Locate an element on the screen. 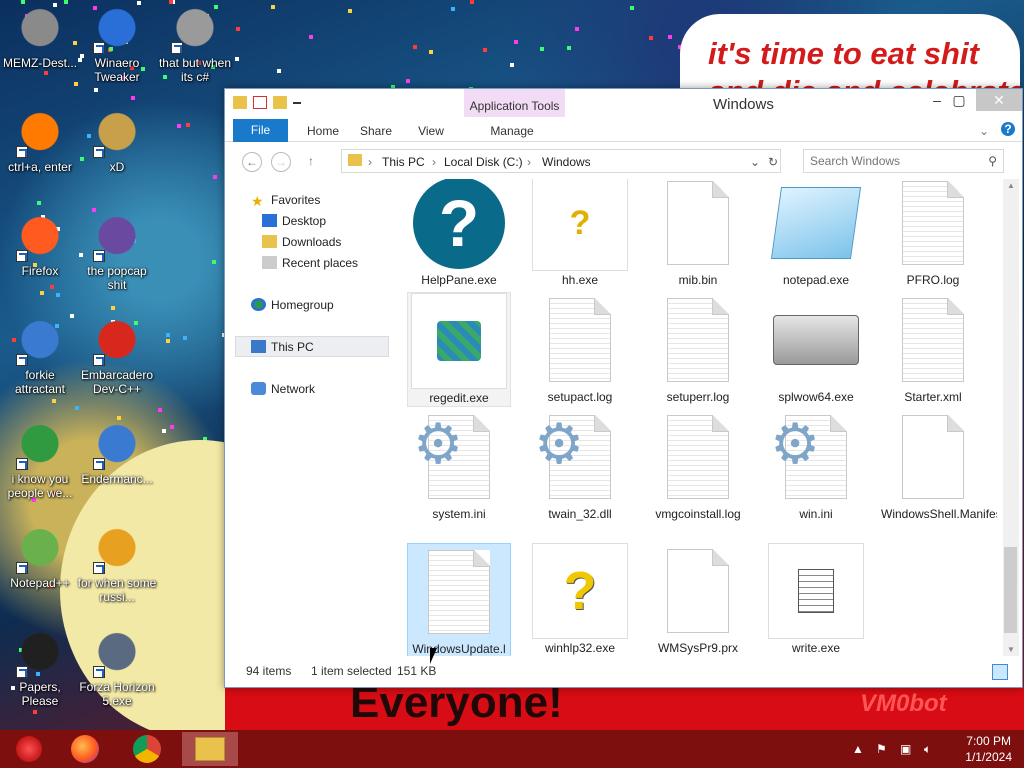  desktop-shortcut: Winaero Tweaker is located at coordinates (117, 45).